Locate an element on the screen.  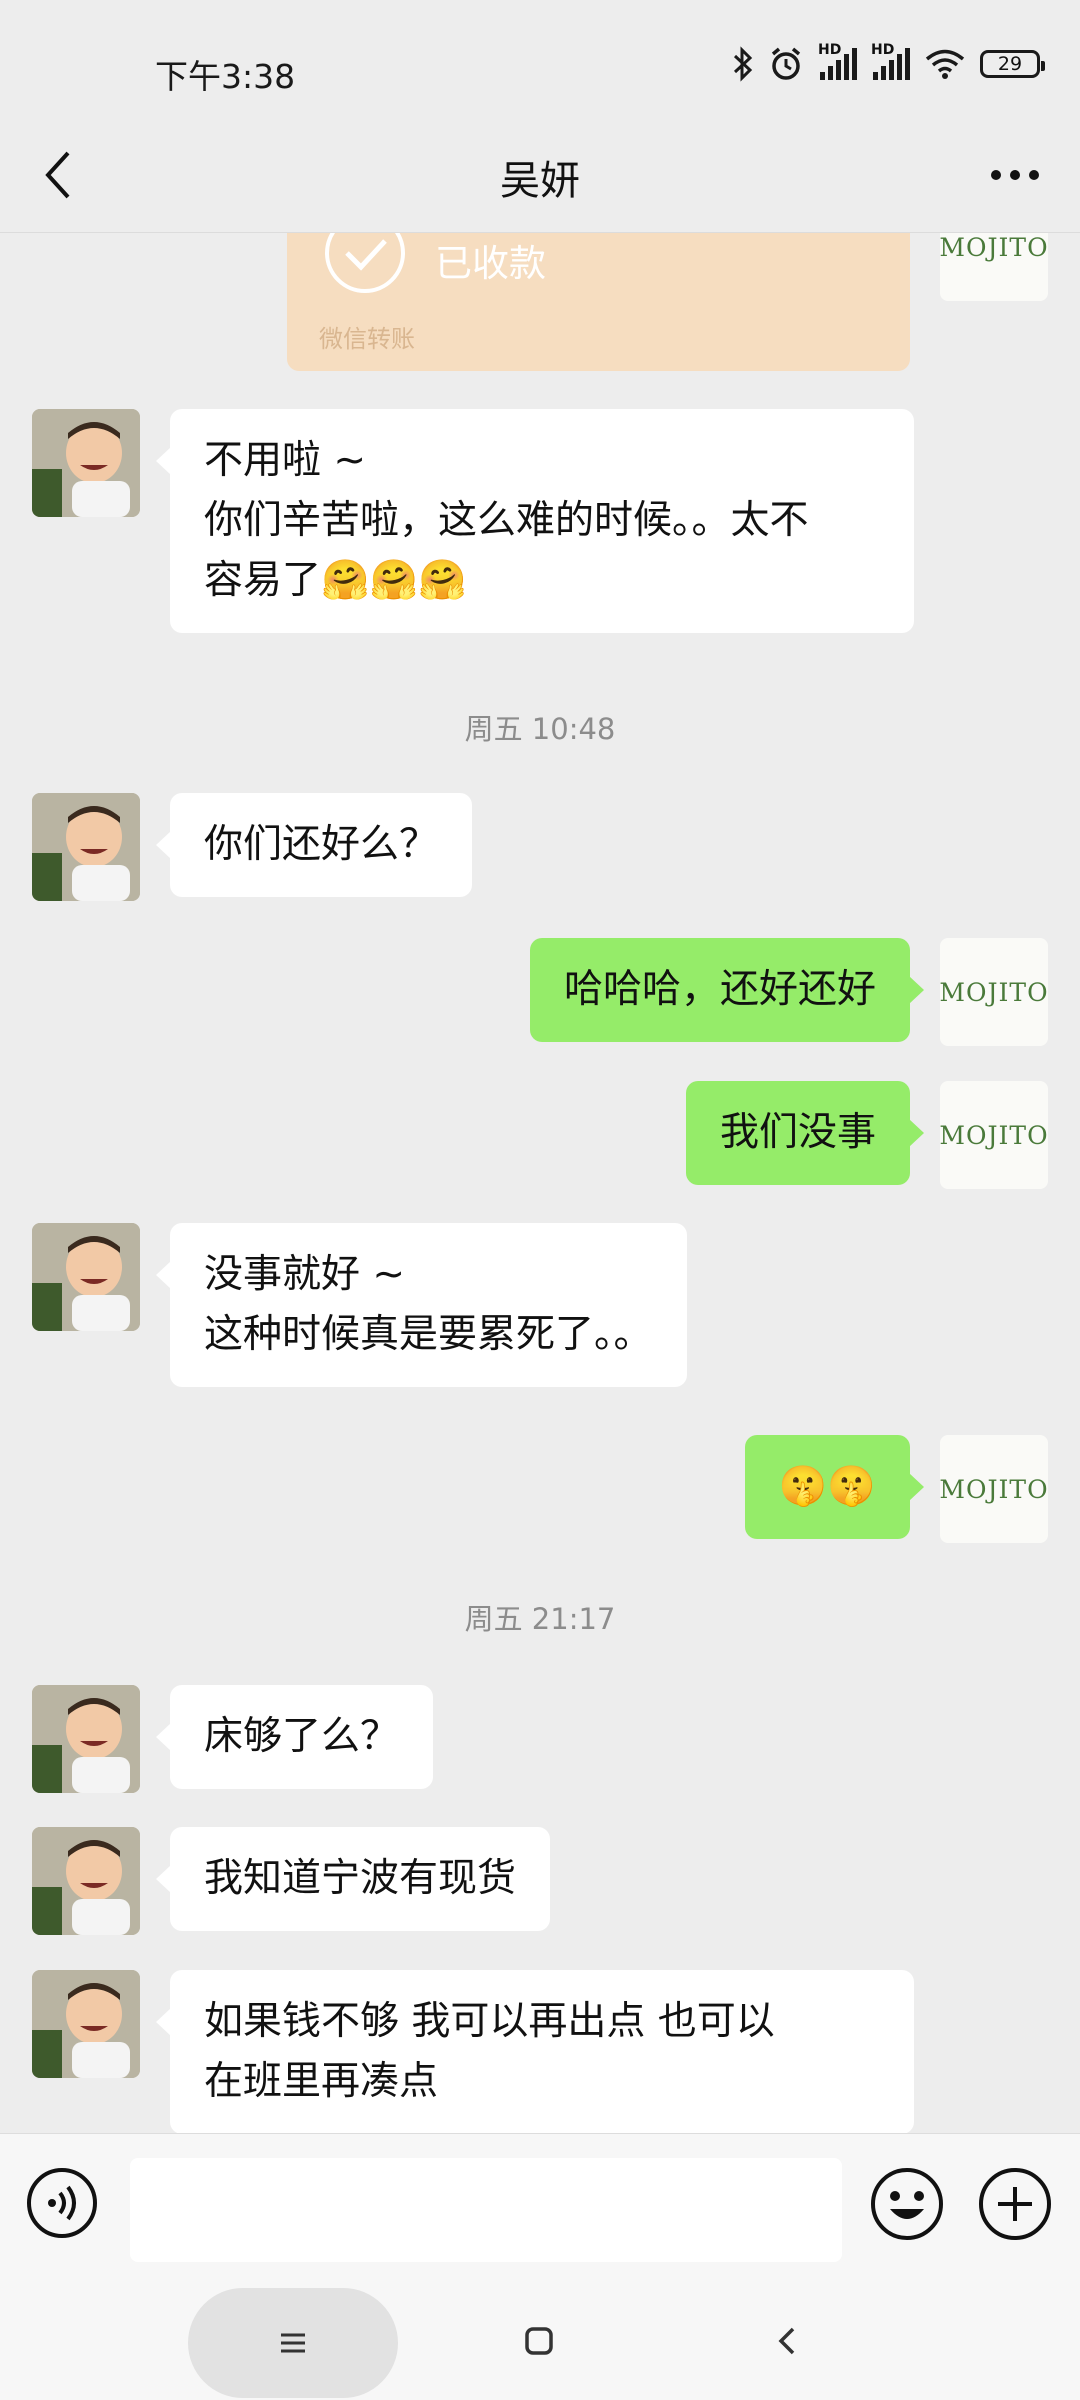
message-bubble-received: 你们还好么？ is located at coordinates (314, 845).